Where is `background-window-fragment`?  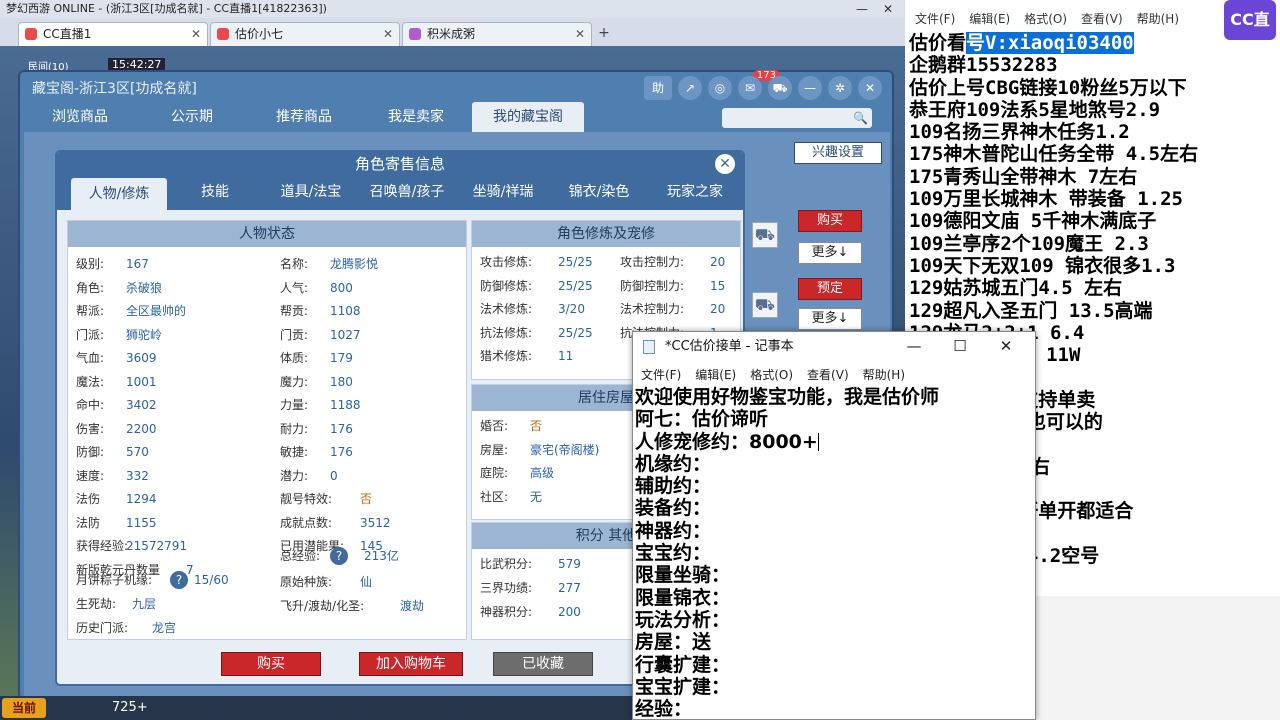
background-window-fragment is located at coordinates (1155, 658).